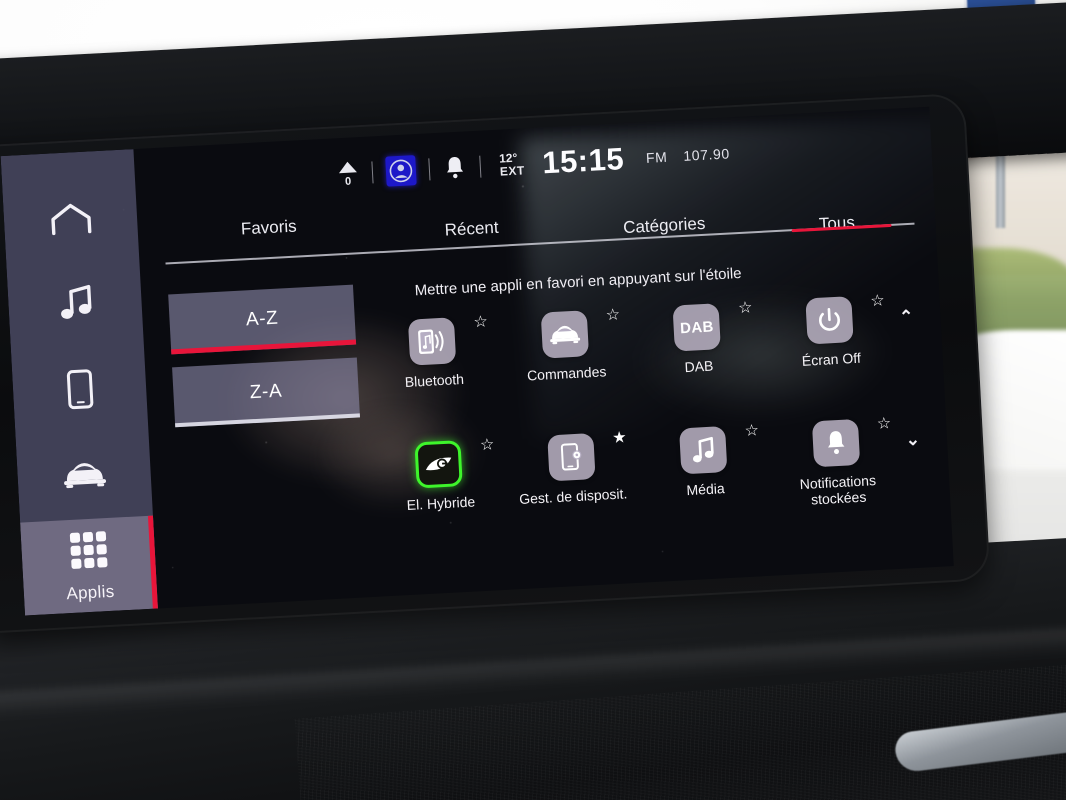  Describe the element at coordinates (400, 171) in the screenshot. I see `user-profile-icon` at that location.